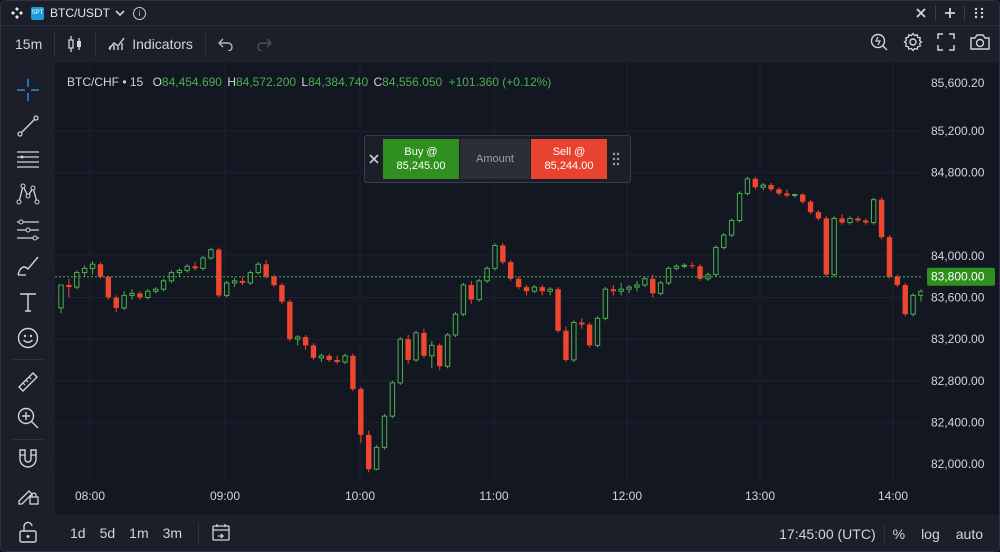  I want to click on drag-handle-icon, so click(616, 159).